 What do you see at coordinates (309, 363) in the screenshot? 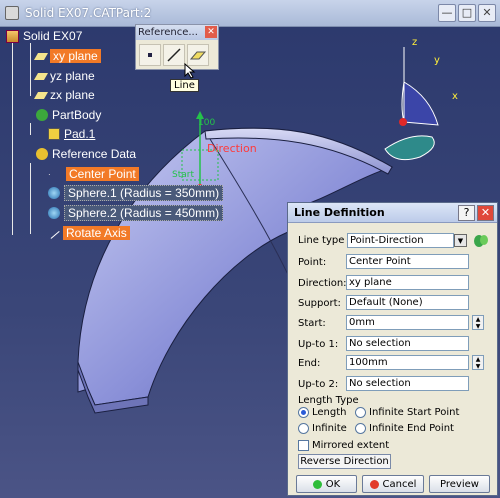
I see `end-label: End:` at bounding box center [309, 363].